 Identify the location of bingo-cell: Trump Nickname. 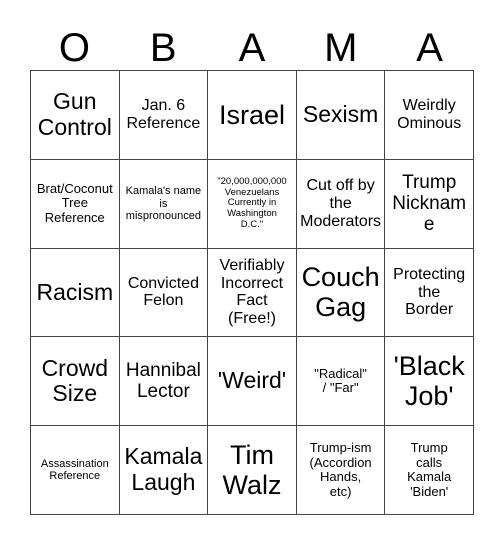
(429, 204).